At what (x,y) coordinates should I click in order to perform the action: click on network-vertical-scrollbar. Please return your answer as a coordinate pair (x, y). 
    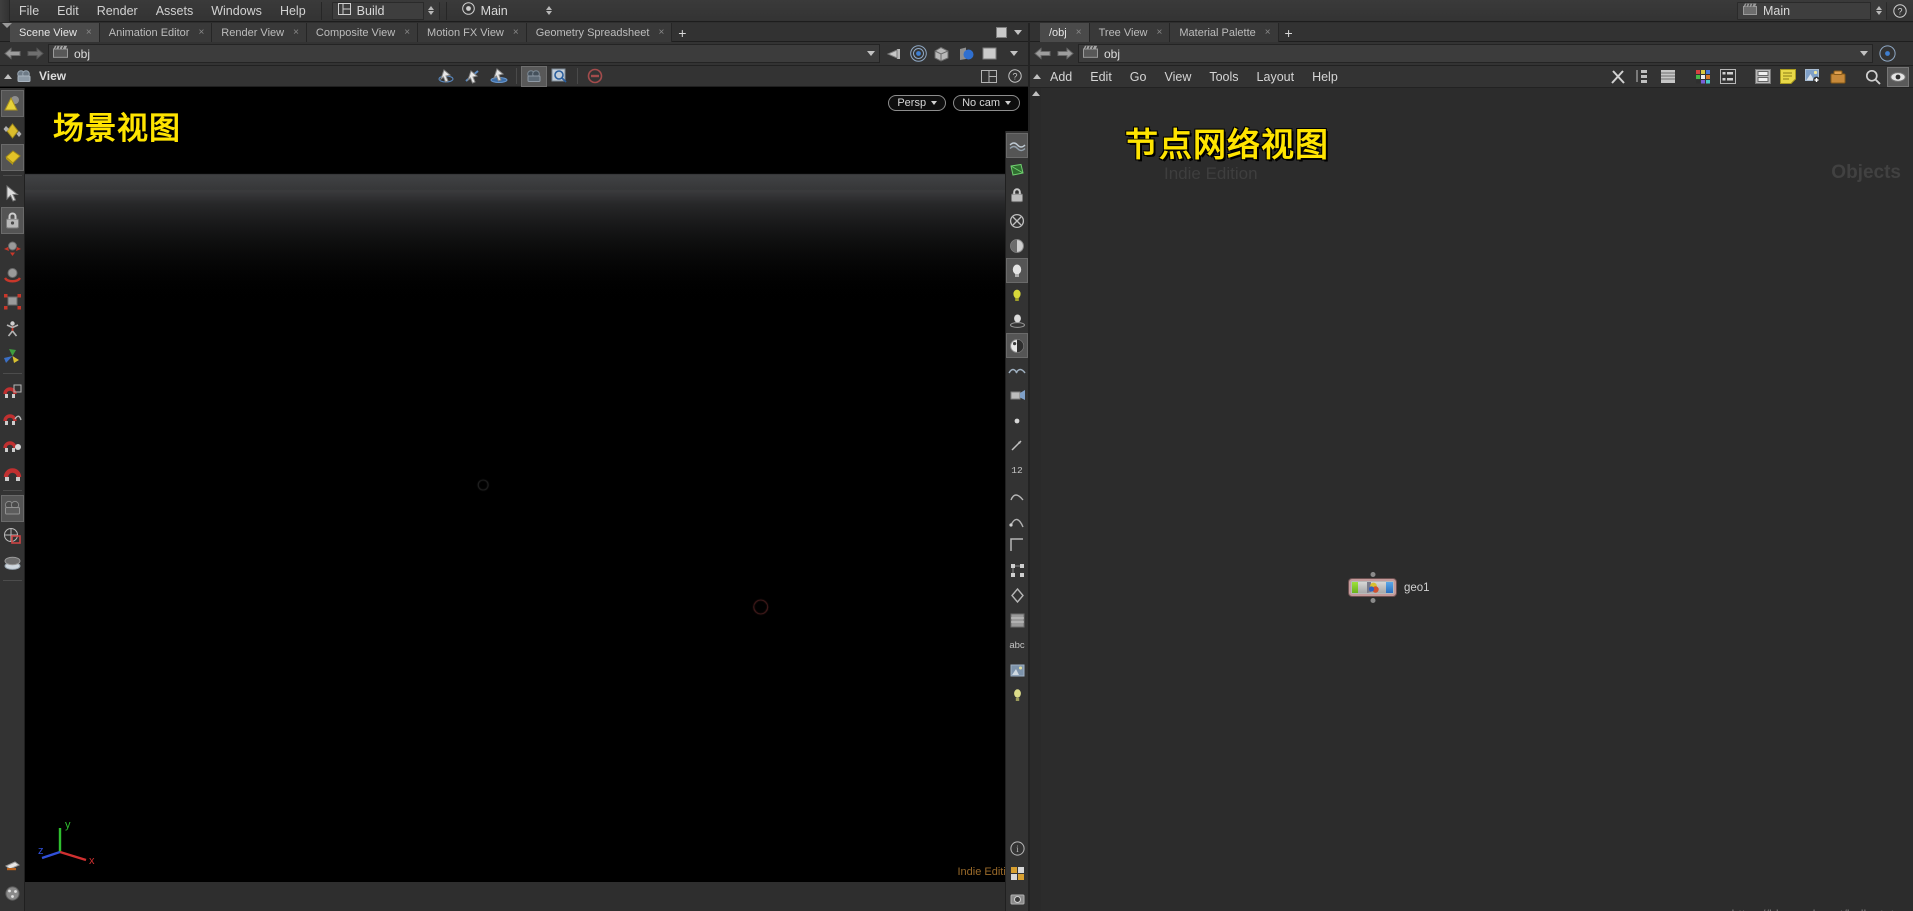
    Looking at the image, I should click on (1035, 499).